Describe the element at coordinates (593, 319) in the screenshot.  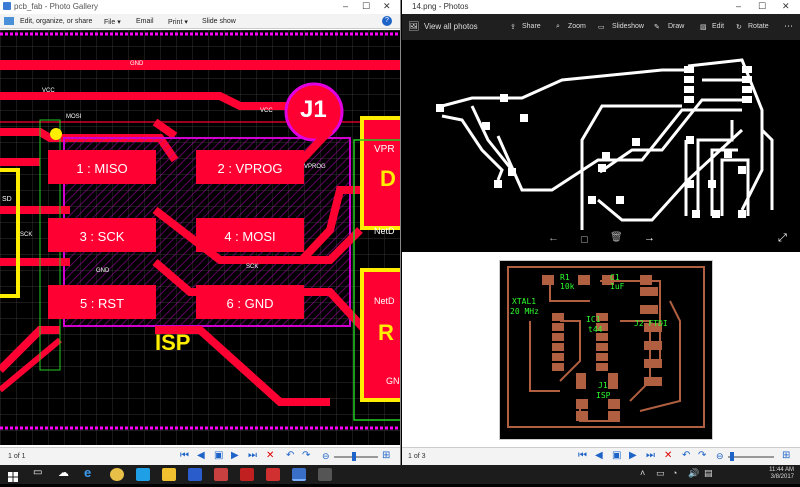
I see `board-label: IC1` at that location.